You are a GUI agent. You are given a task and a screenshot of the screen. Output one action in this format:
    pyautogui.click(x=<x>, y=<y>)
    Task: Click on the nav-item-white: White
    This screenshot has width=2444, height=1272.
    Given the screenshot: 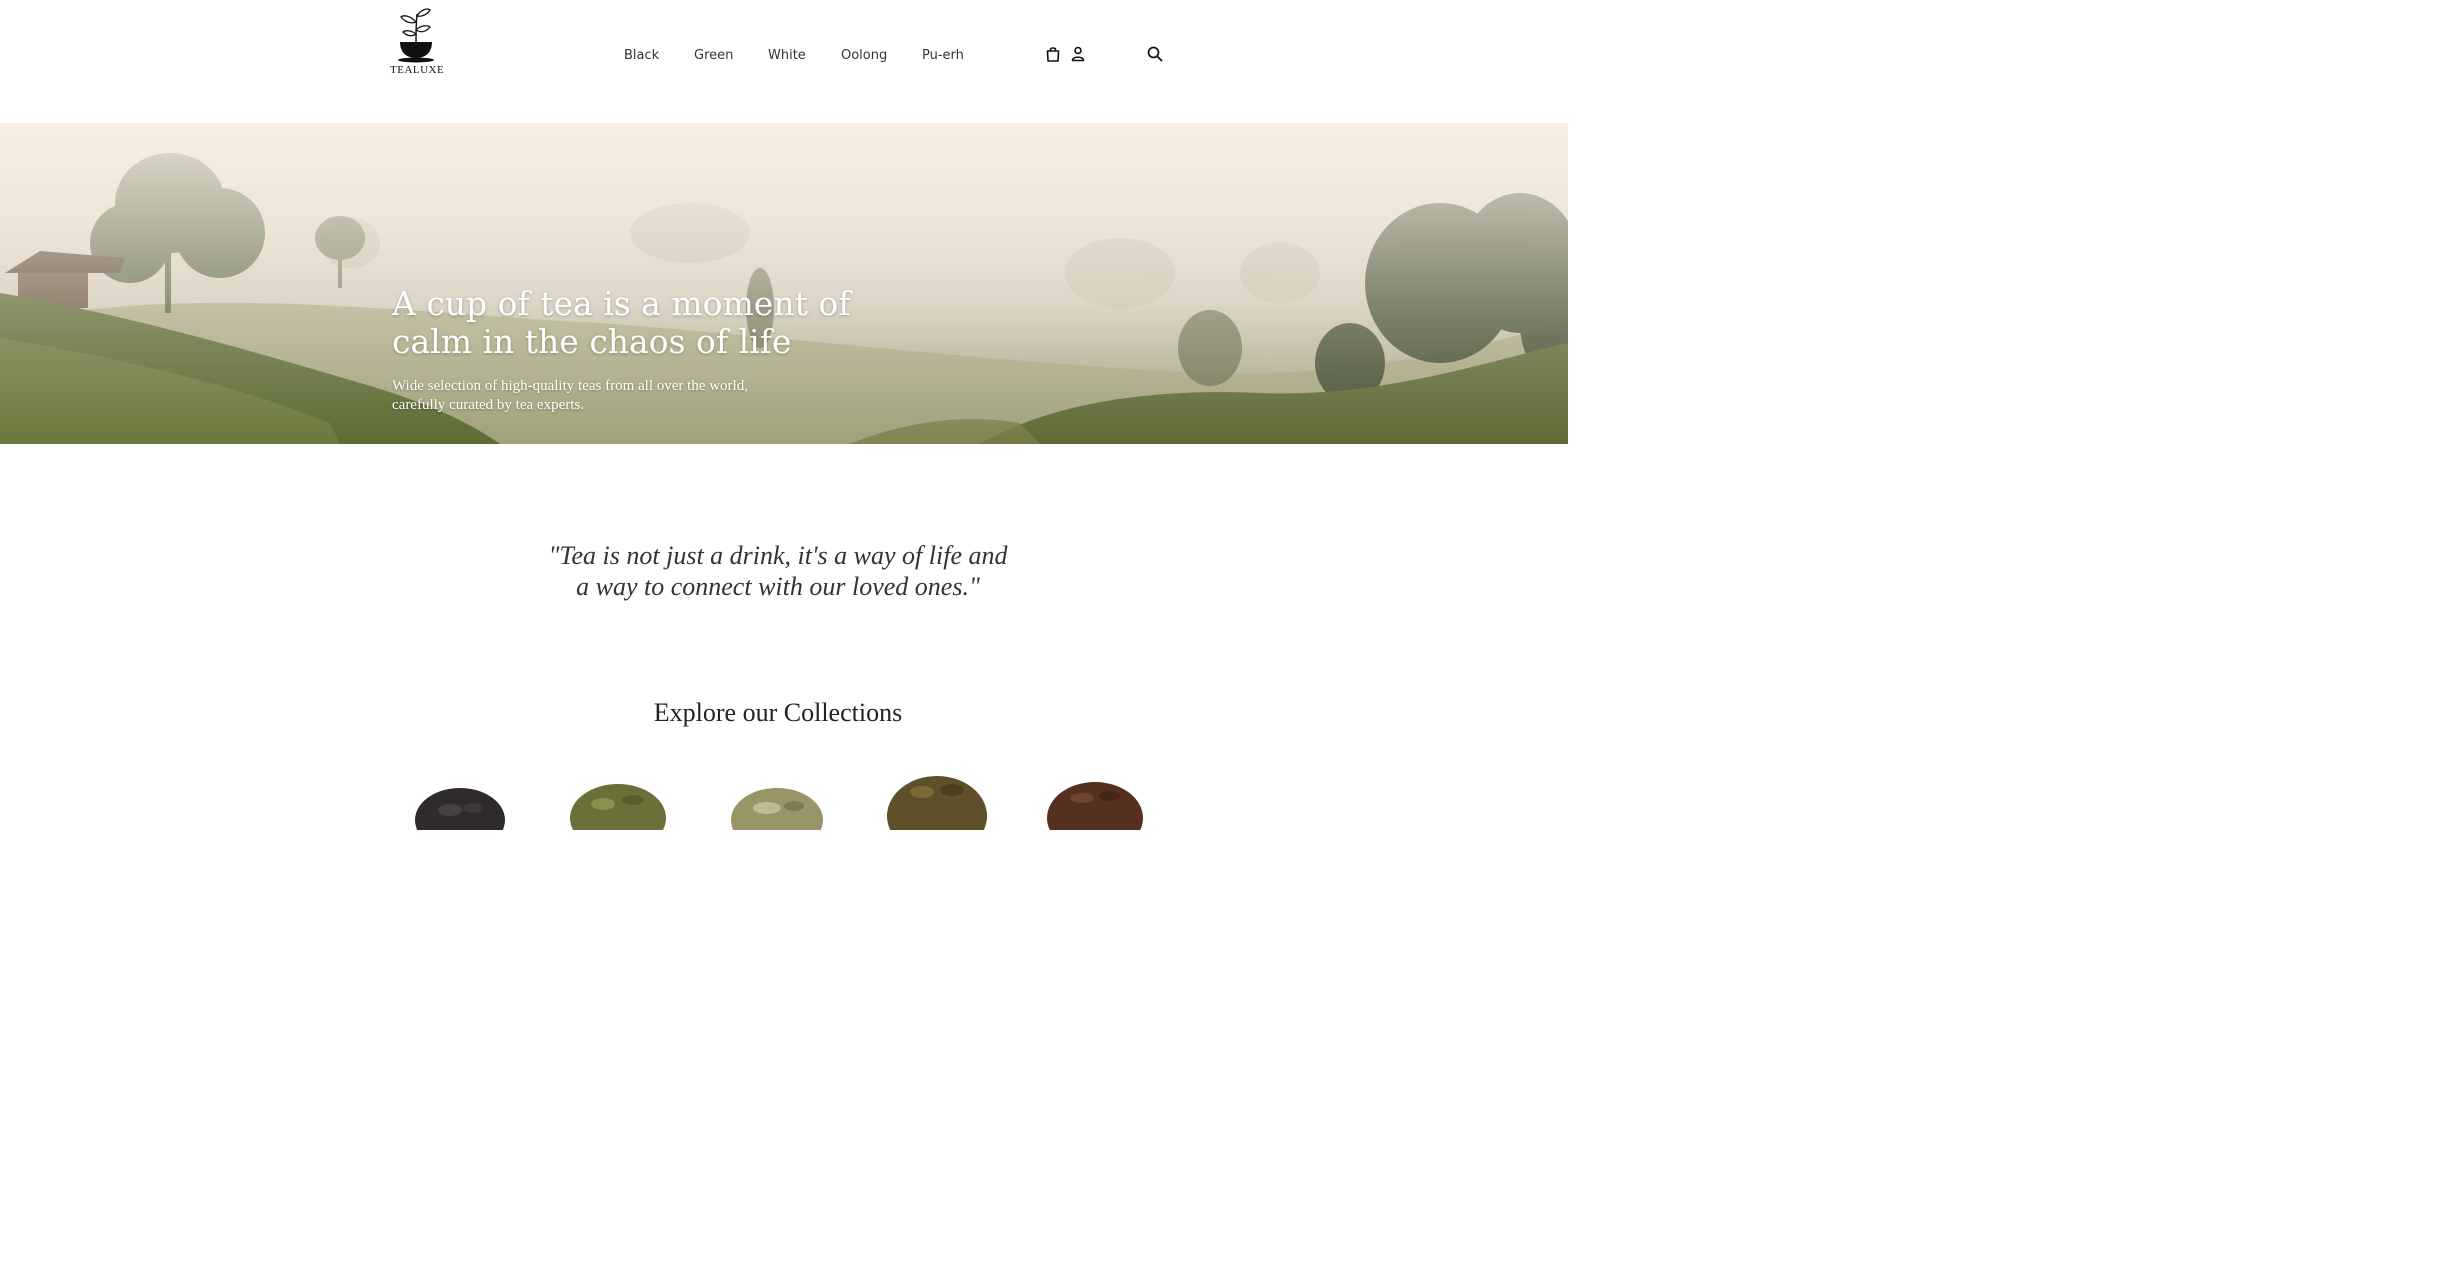 What is the action you would take?
    pyautogui.click(x=787, y=55)
    